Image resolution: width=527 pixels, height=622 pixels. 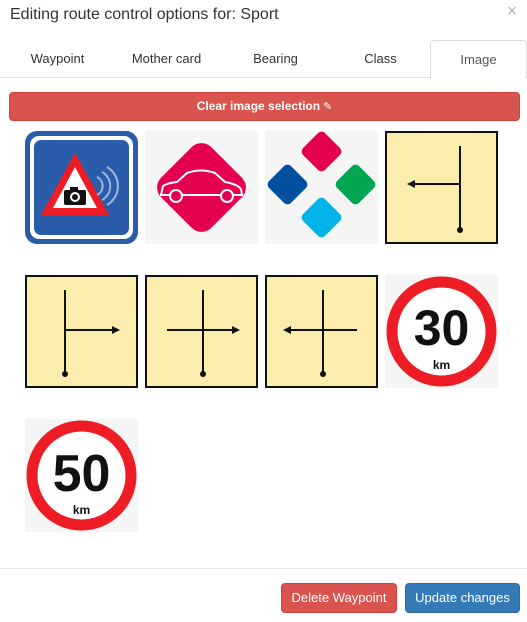 What do you see at coordinates (201, 187) in the screenshot?
I see `car-diamond-image` at bounding box center [201, 187].